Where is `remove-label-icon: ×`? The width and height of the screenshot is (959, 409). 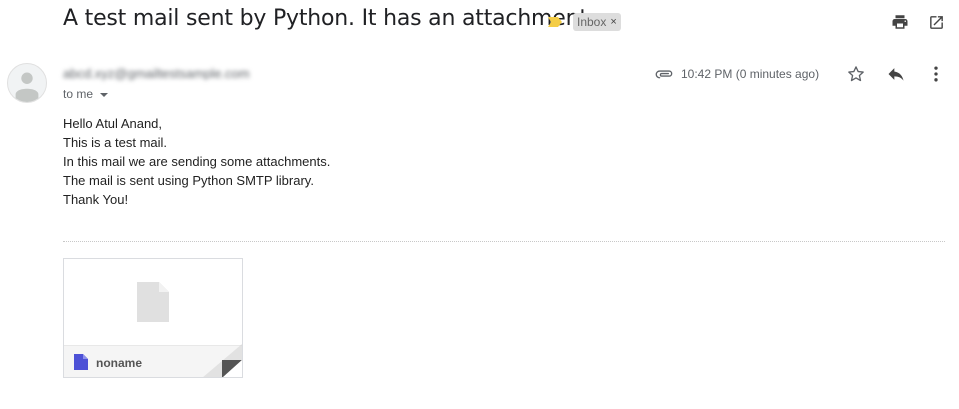 remove-label-icon: × is located at coordinates (613, 22).